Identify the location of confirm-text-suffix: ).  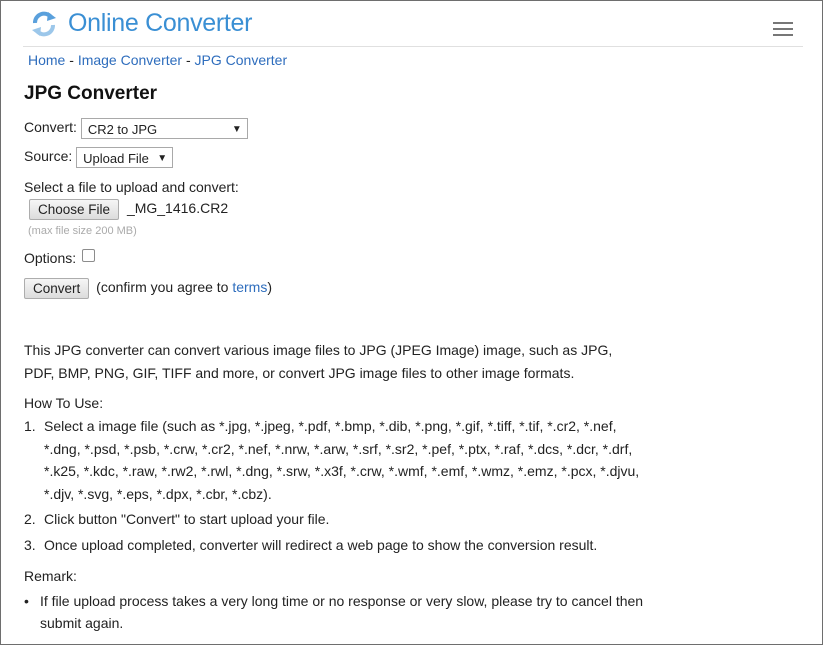
(270, 287).